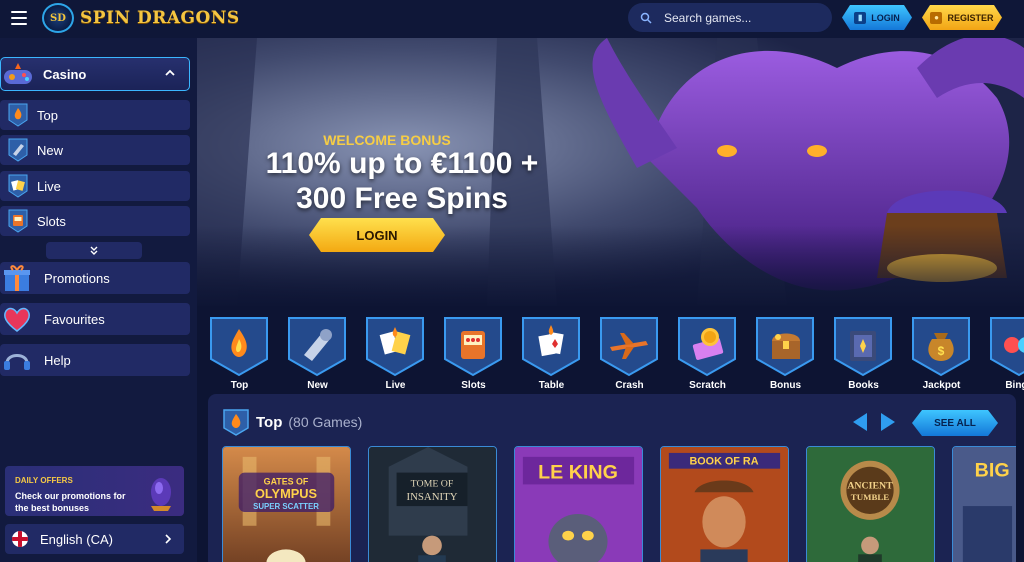 This screenshot has width=1024, height=562. What do you see at coordinates (723, 462) in the screenshot?
I see `game-title: BOOK OF RA` at bounding box center [723, 462].